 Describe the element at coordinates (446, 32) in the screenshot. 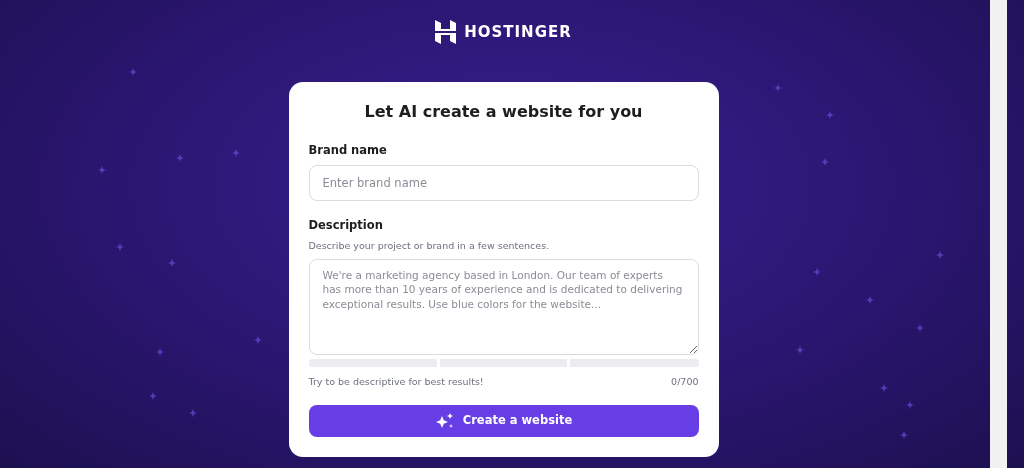

I see `logo-icon` at that location.